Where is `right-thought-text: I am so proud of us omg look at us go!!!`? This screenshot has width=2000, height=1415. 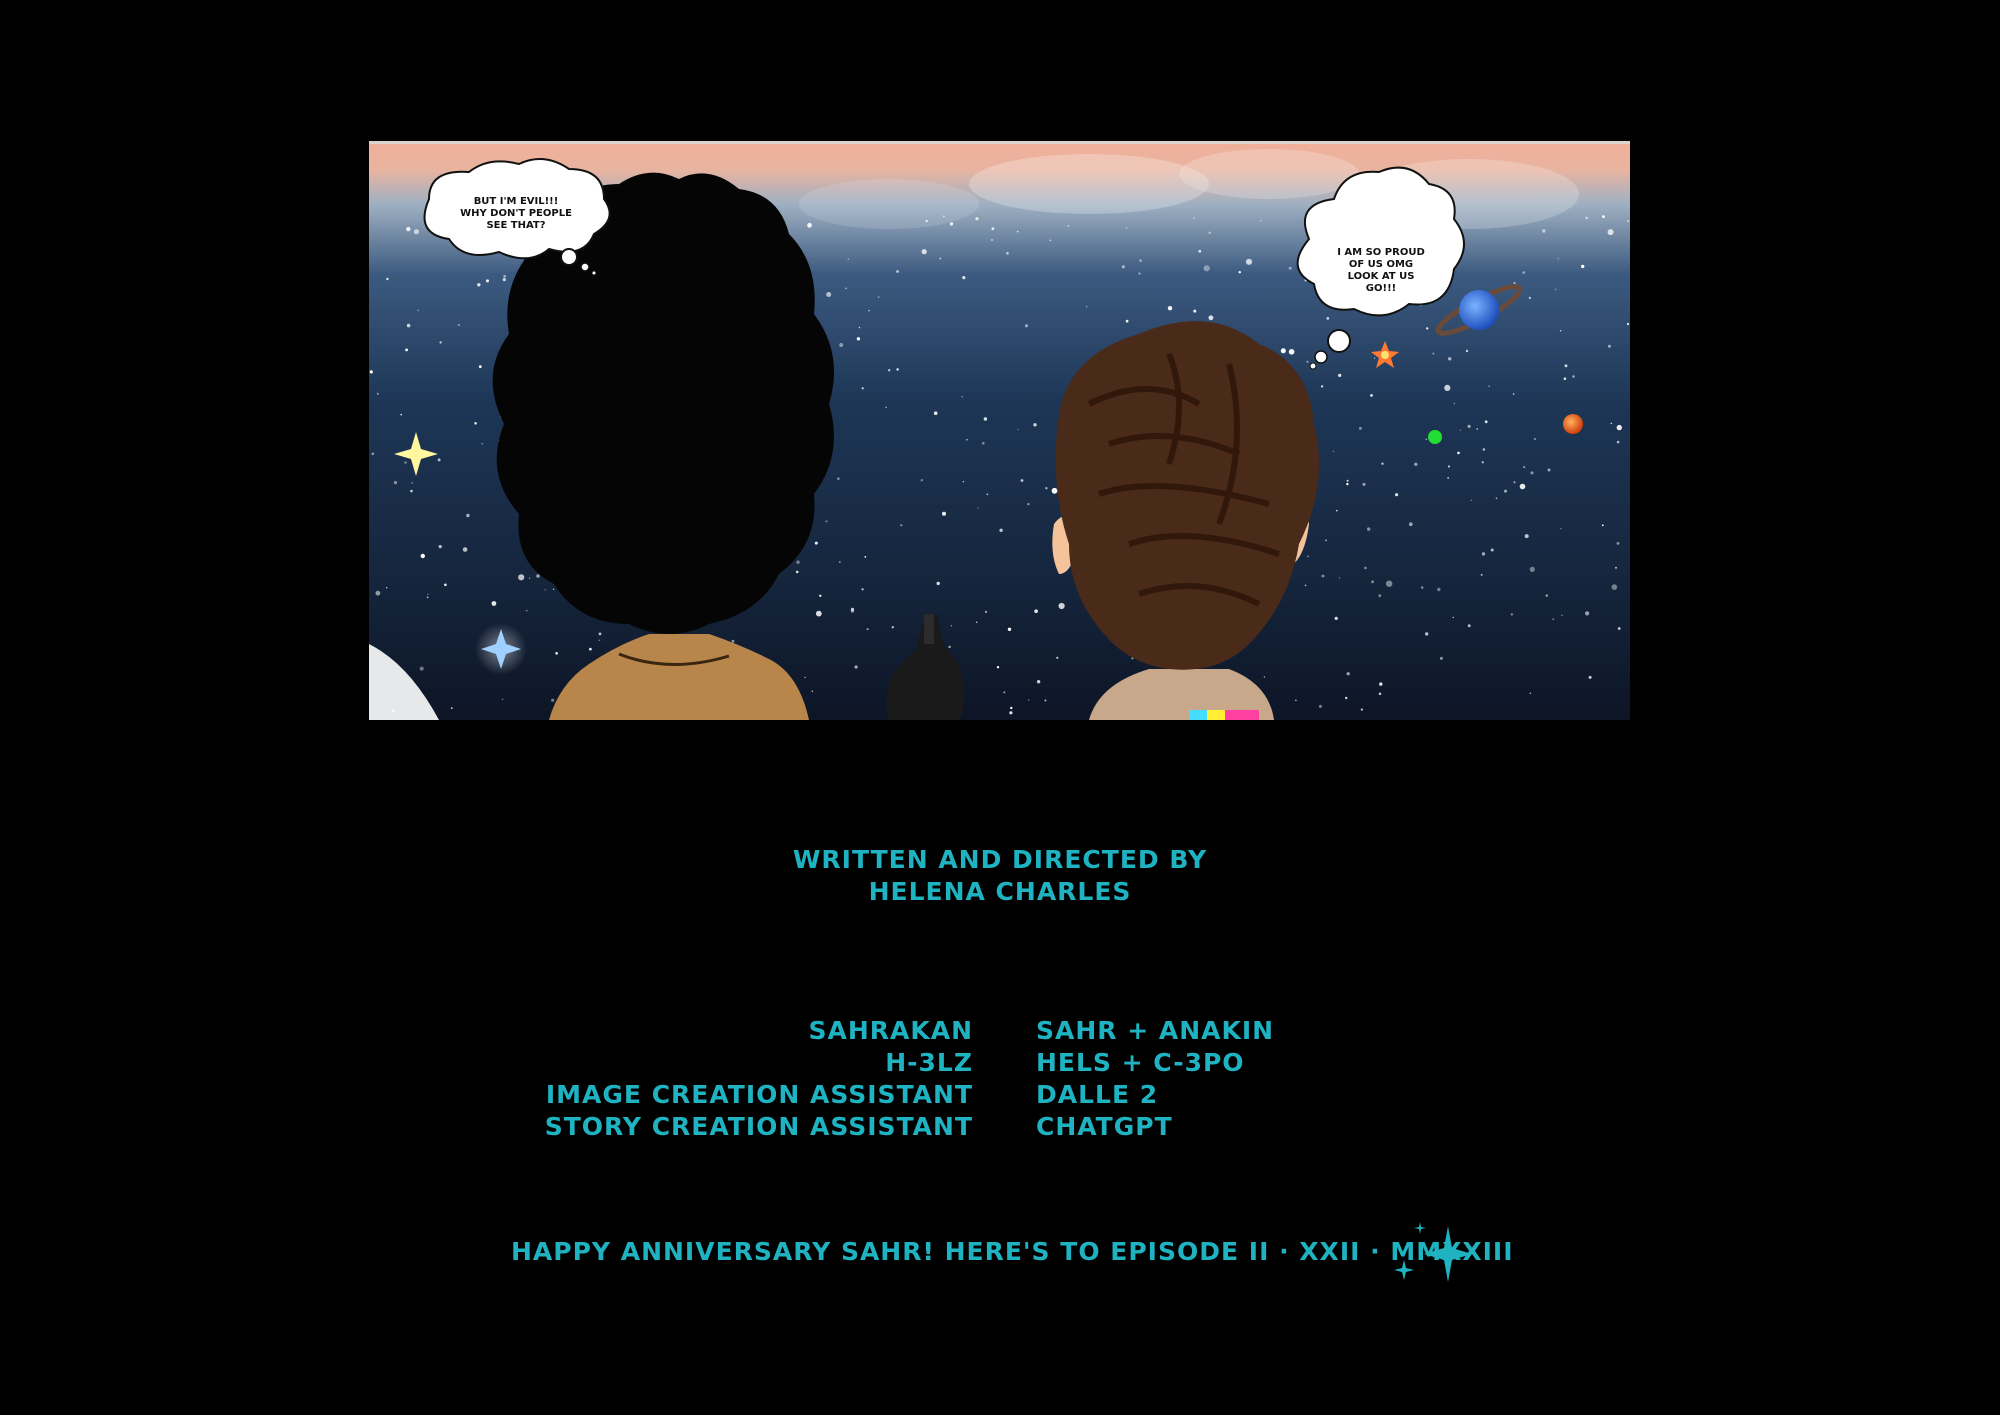 right-thought-text: I am so proud of us omg look at us go!!! is located at coordinates (1381, 270).